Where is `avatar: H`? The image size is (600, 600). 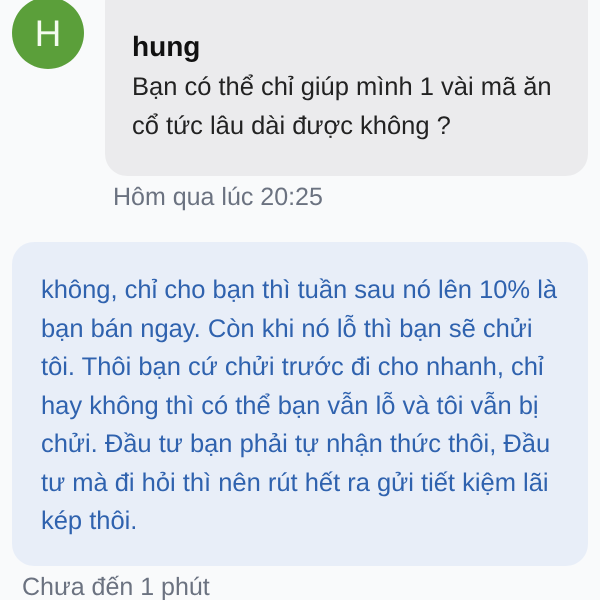 avatar: H is located at coordinates (48, 34).